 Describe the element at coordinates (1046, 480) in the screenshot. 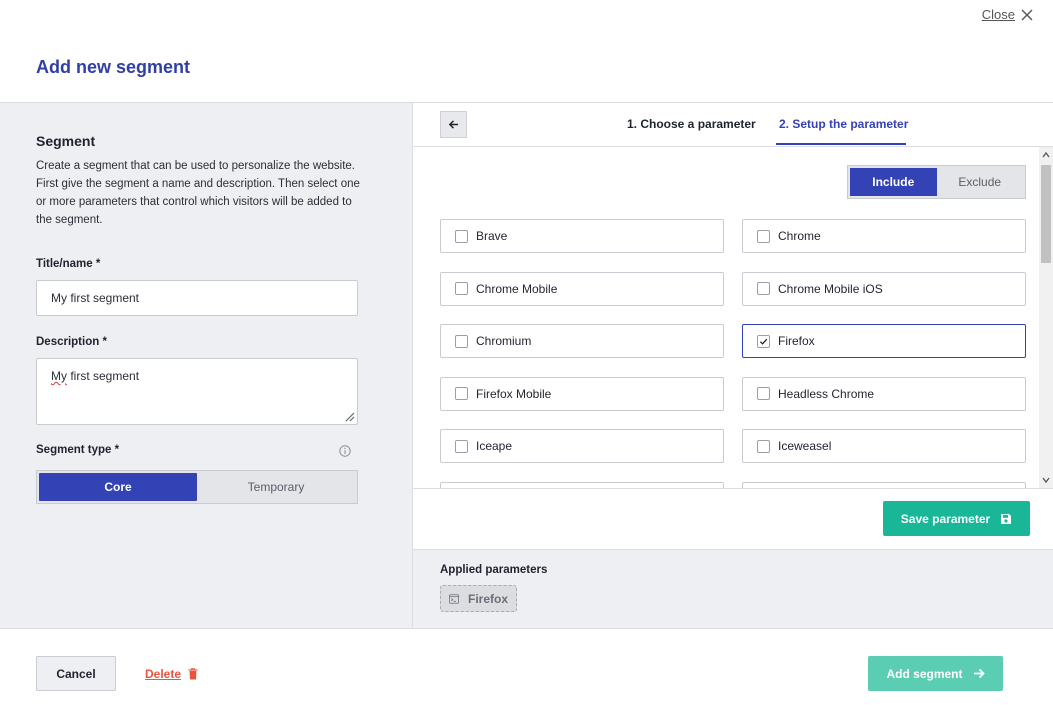

I see `scroll-down-icon` at that location.